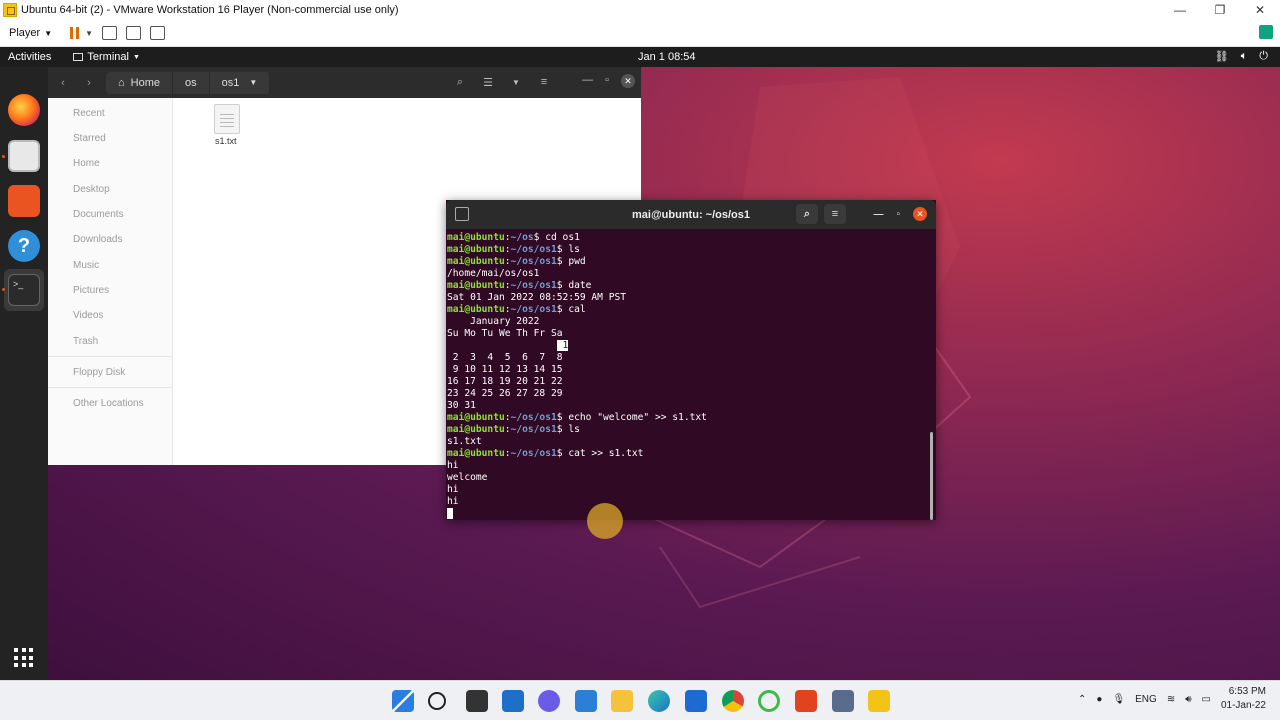 Image resolution: width=1280 pixels, height=720 pixels. Describe the element at coordinates (403, 701) in the screenshot. I see `start-icon` at that location.